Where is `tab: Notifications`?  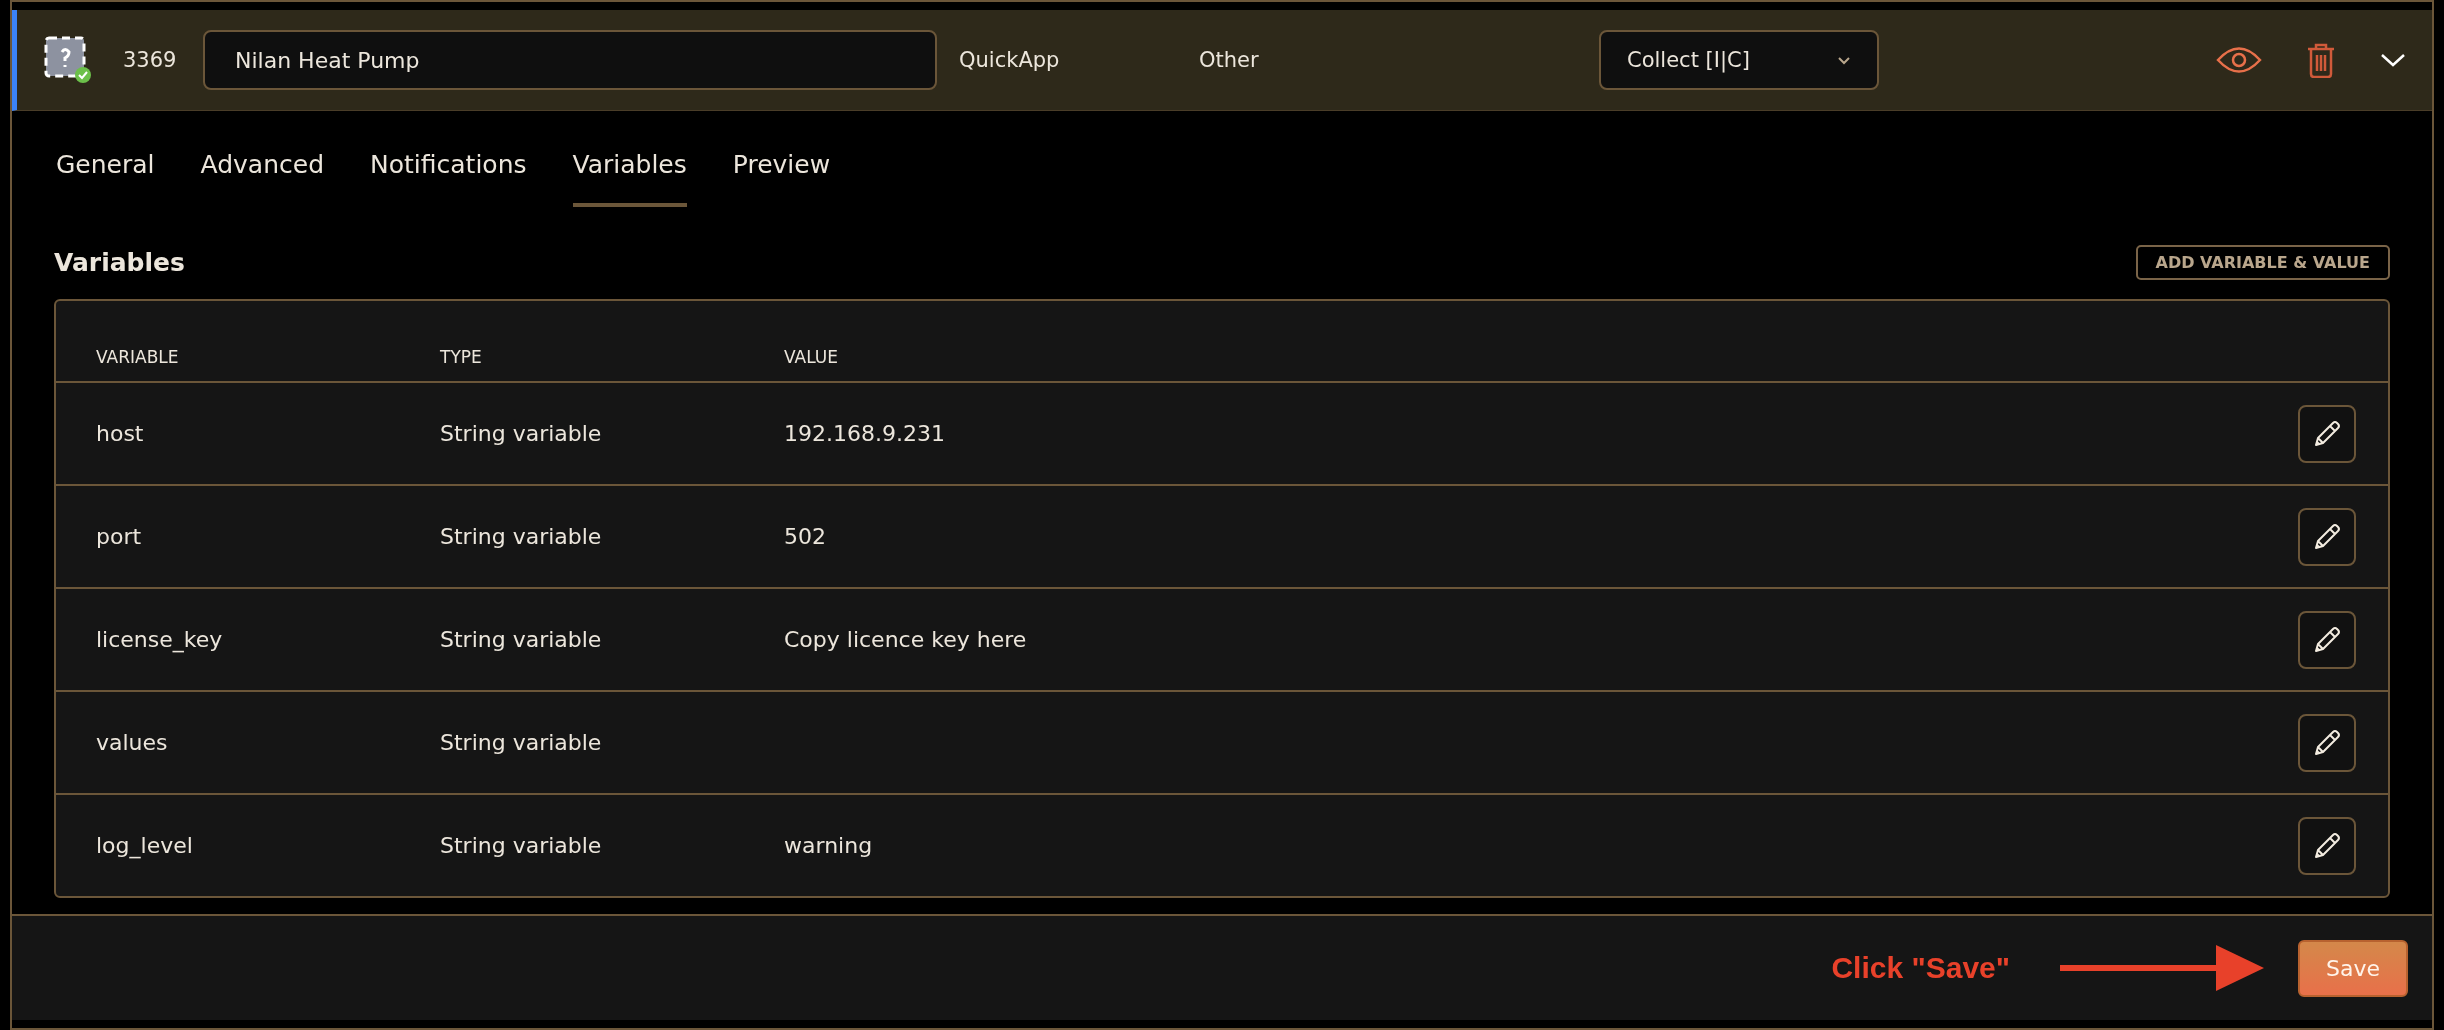
tab: Notifications is located at coordinates (448, 178).